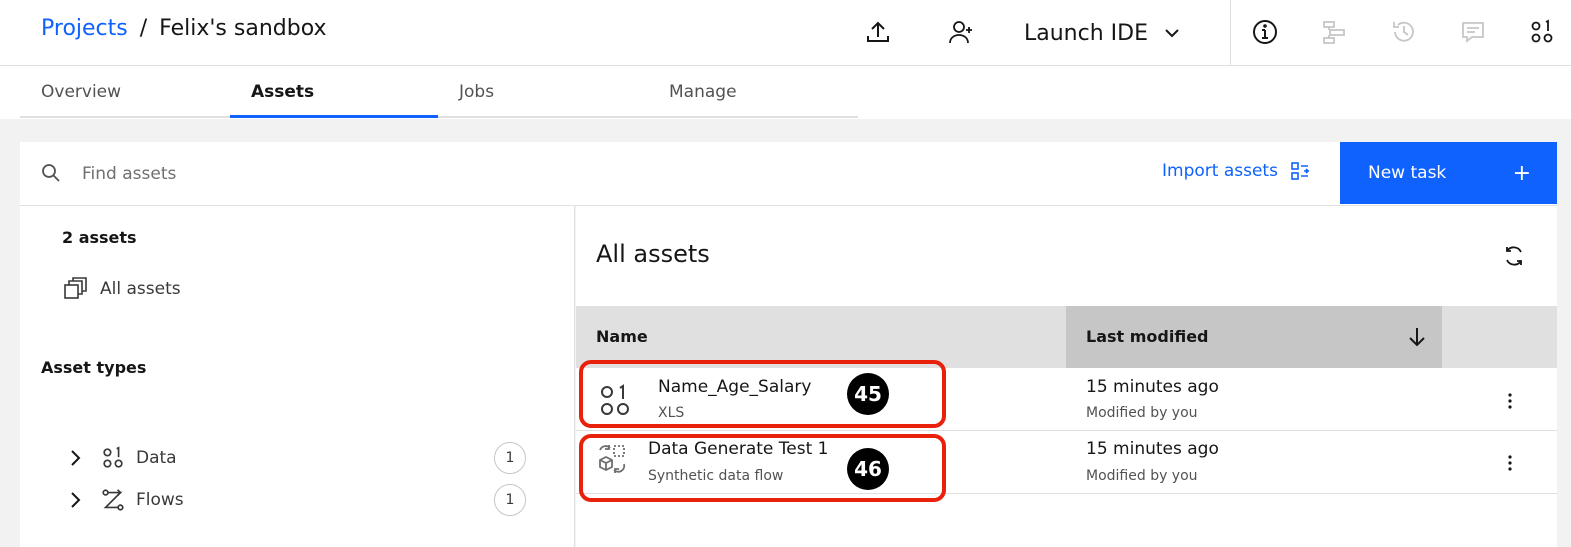  I want to click on search-icon, so click(51, 173).